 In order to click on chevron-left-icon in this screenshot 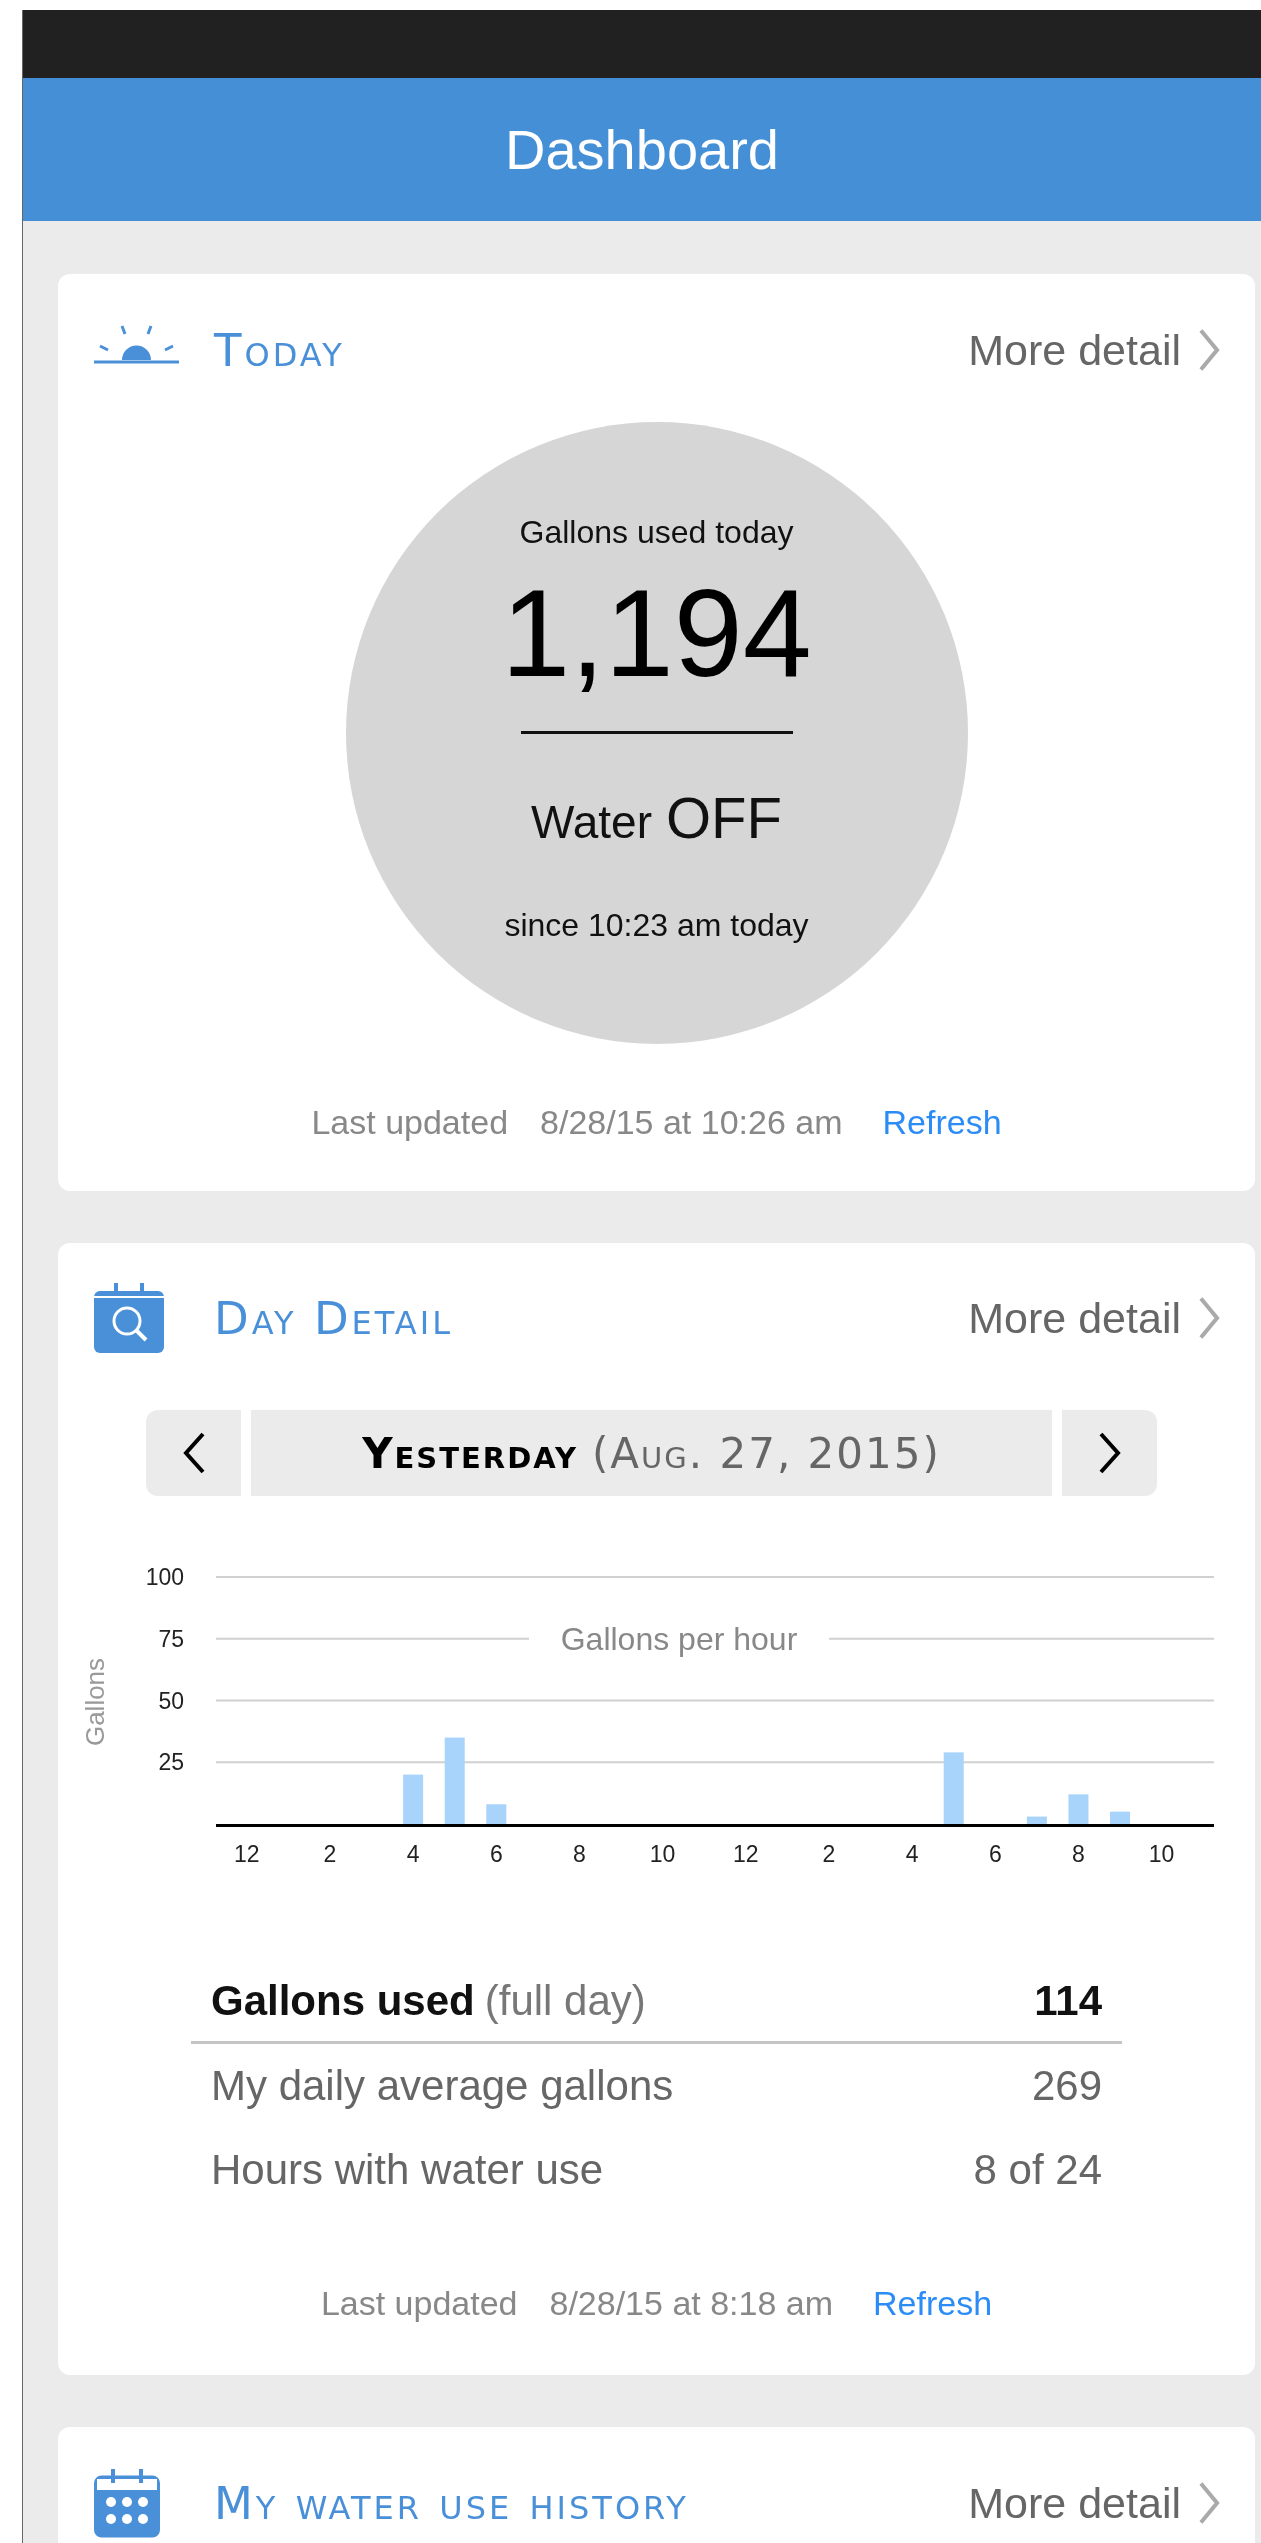, I will do `click(193, 1453)`.